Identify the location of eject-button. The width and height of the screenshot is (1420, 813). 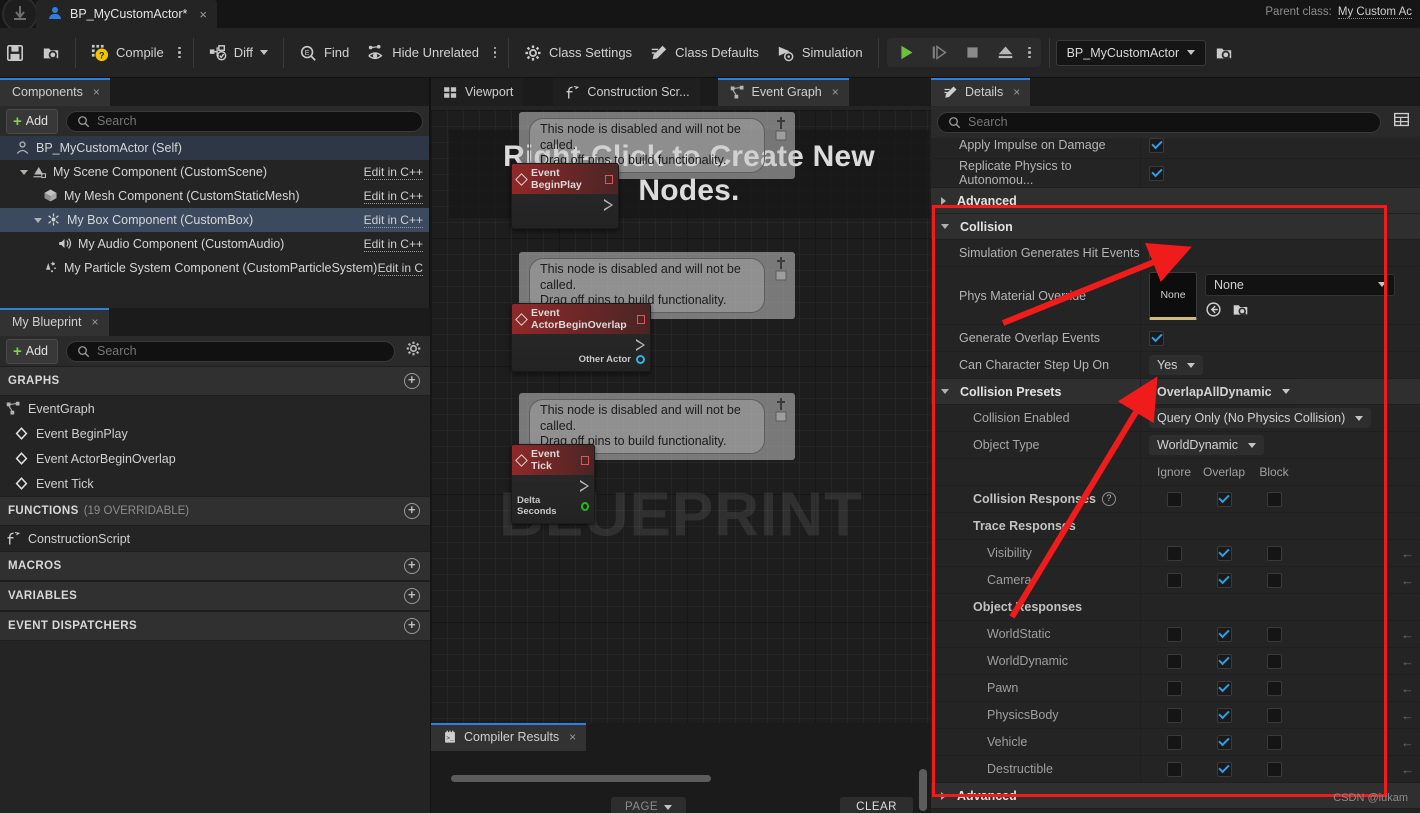
(1005, 52).